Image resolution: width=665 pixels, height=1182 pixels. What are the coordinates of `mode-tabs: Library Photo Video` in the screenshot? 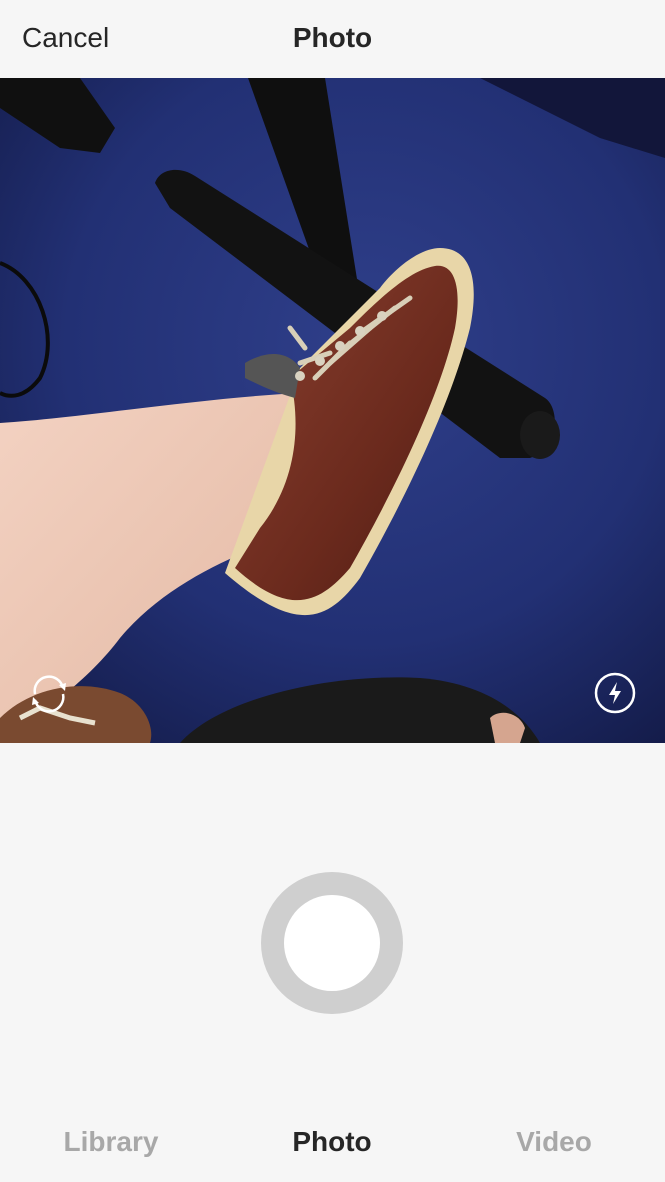 It's located at (332, 1143).